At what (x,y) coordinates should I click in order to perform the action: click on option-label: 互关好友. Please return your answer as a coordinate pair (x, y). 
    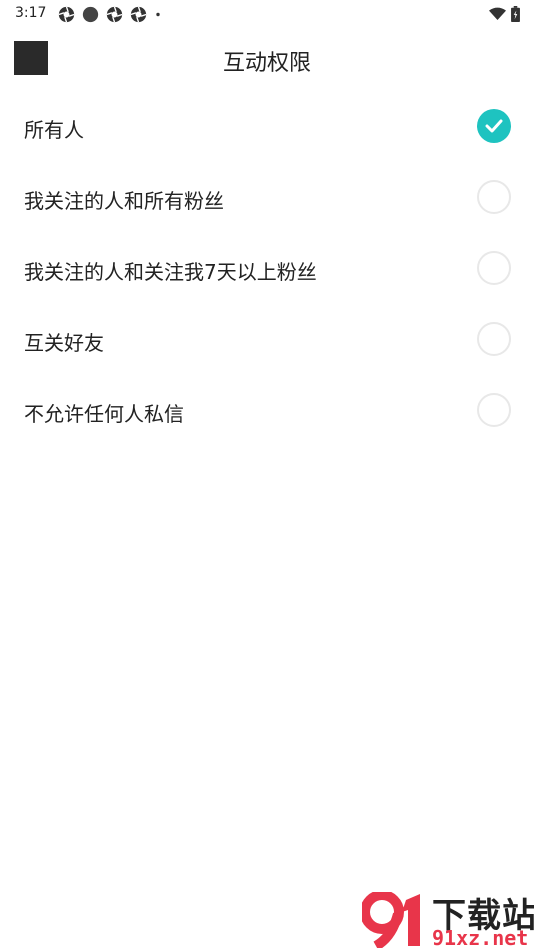
    Looking at the image, I should click on (64, 343).